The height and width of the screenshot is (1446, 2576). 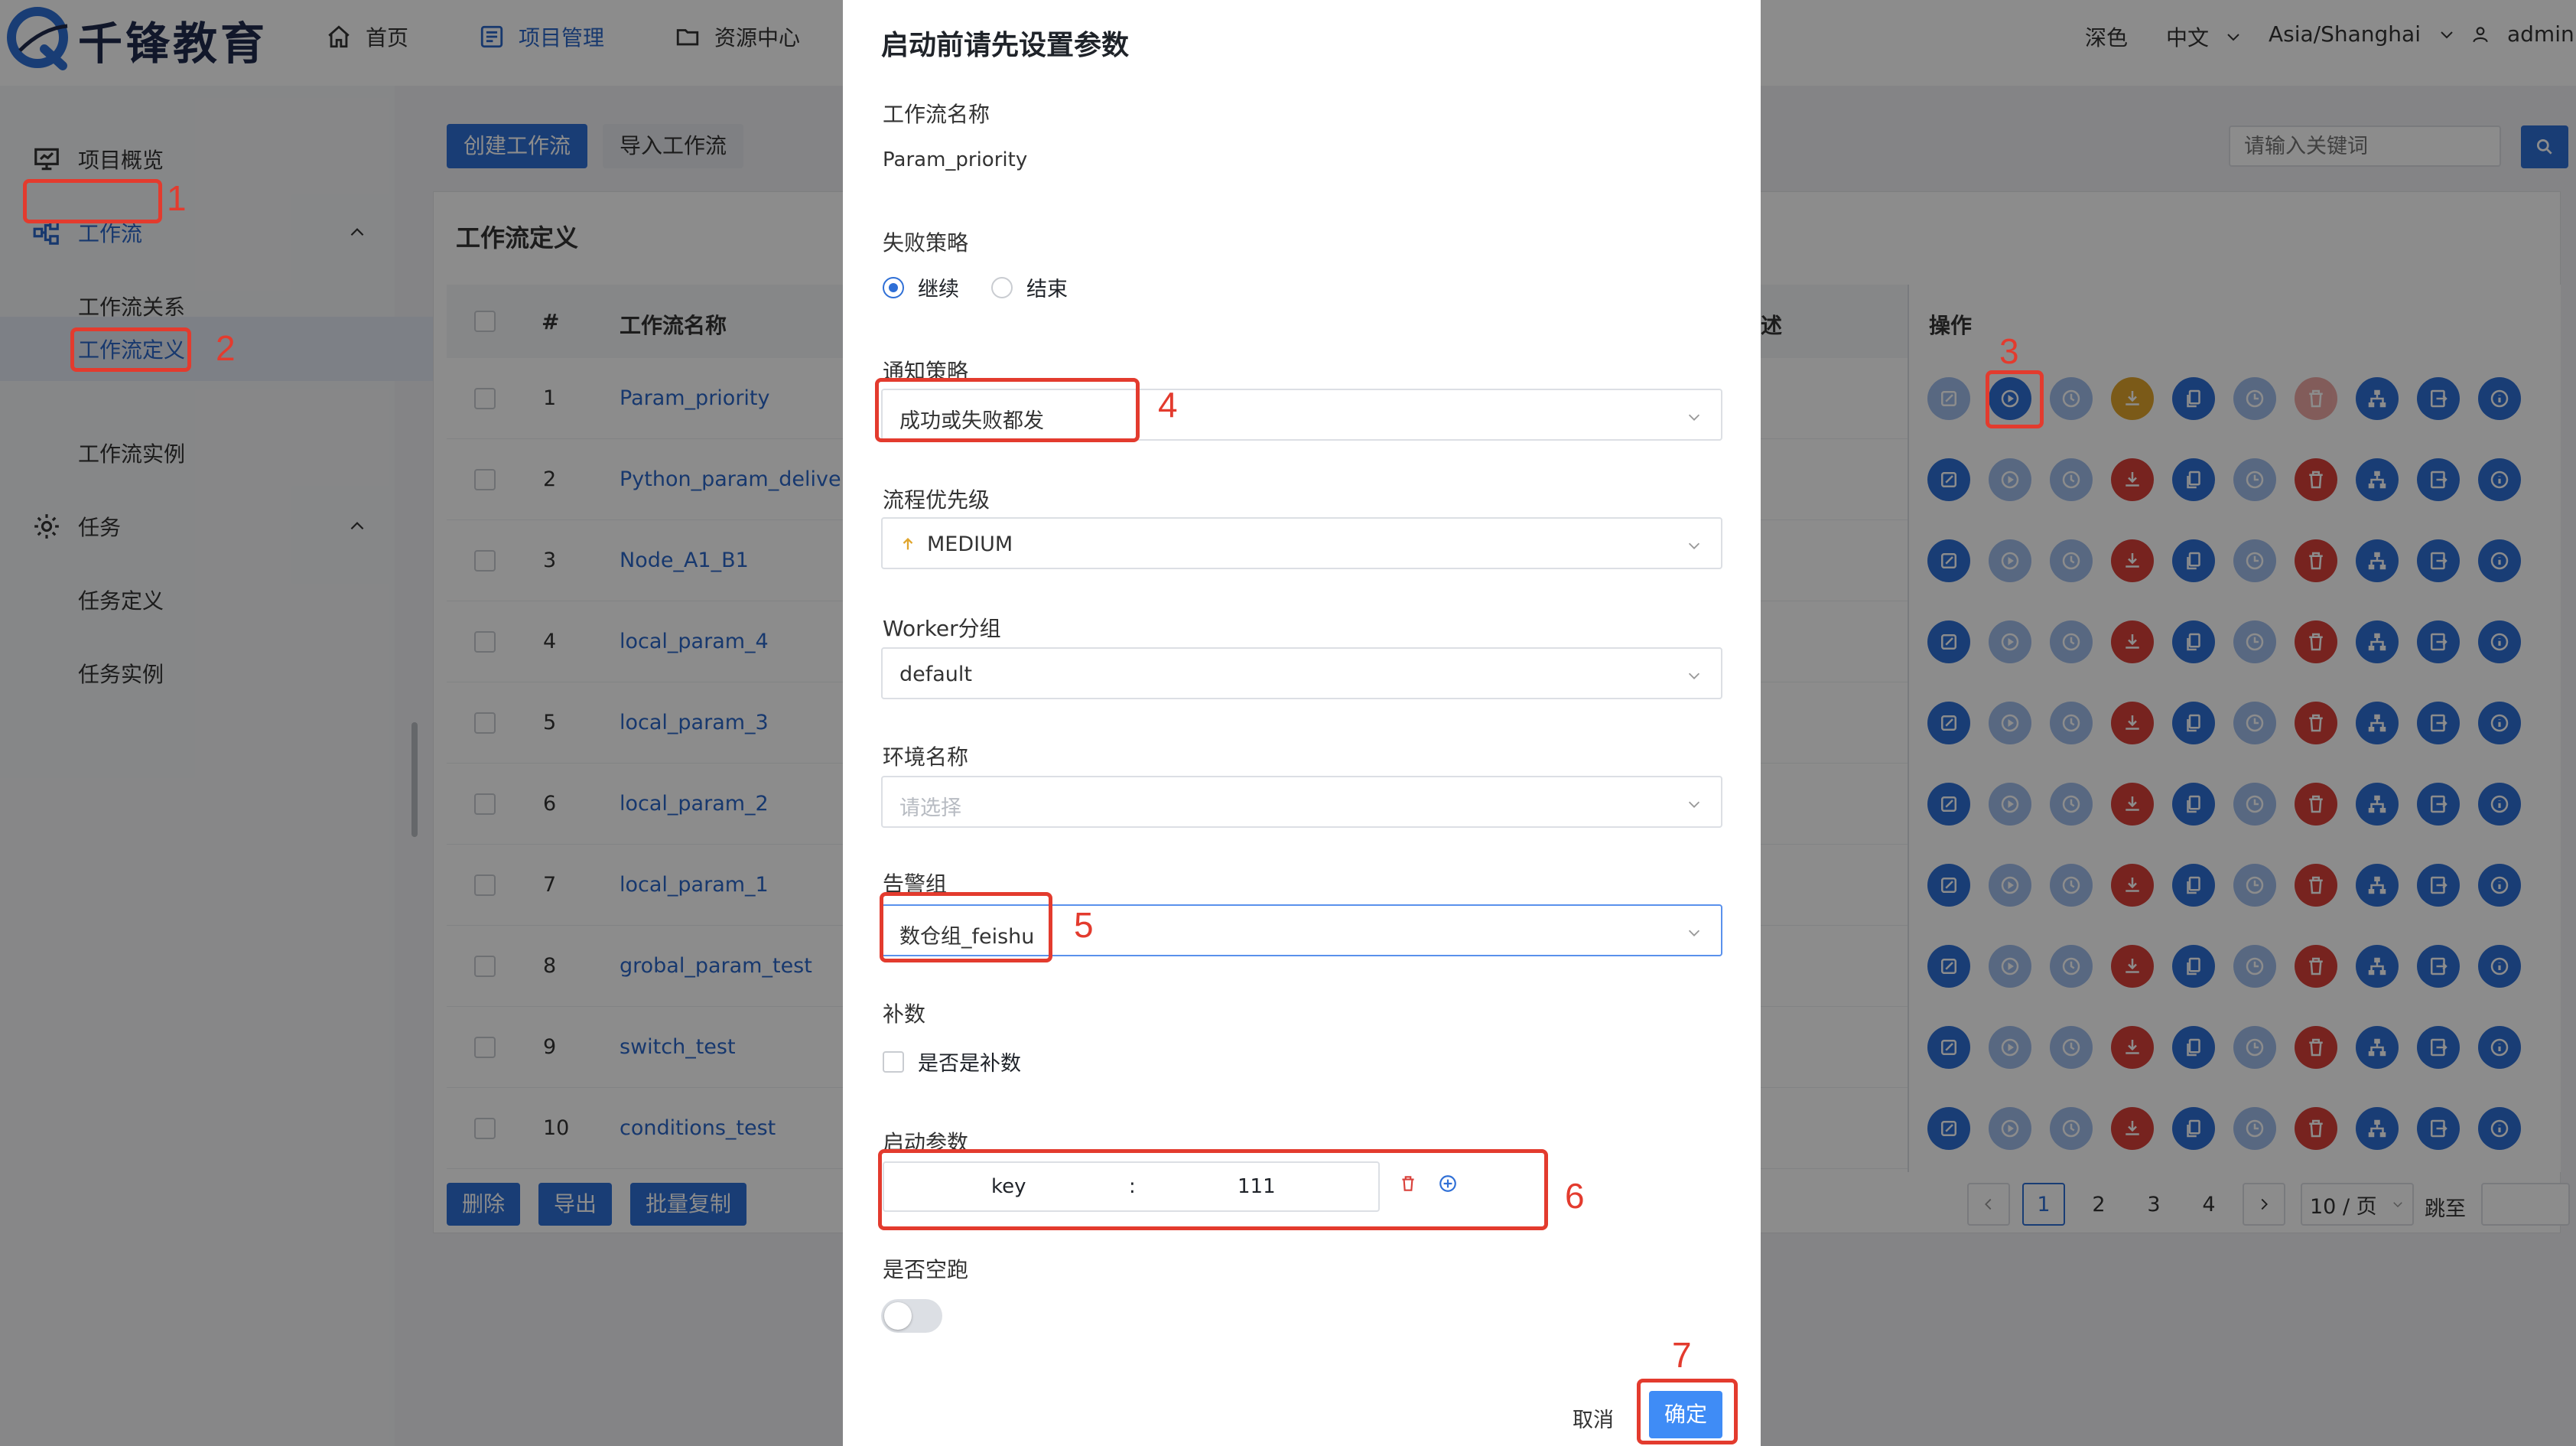 I want to click on annotation-number-1: 1, so click(x=177, y=198).